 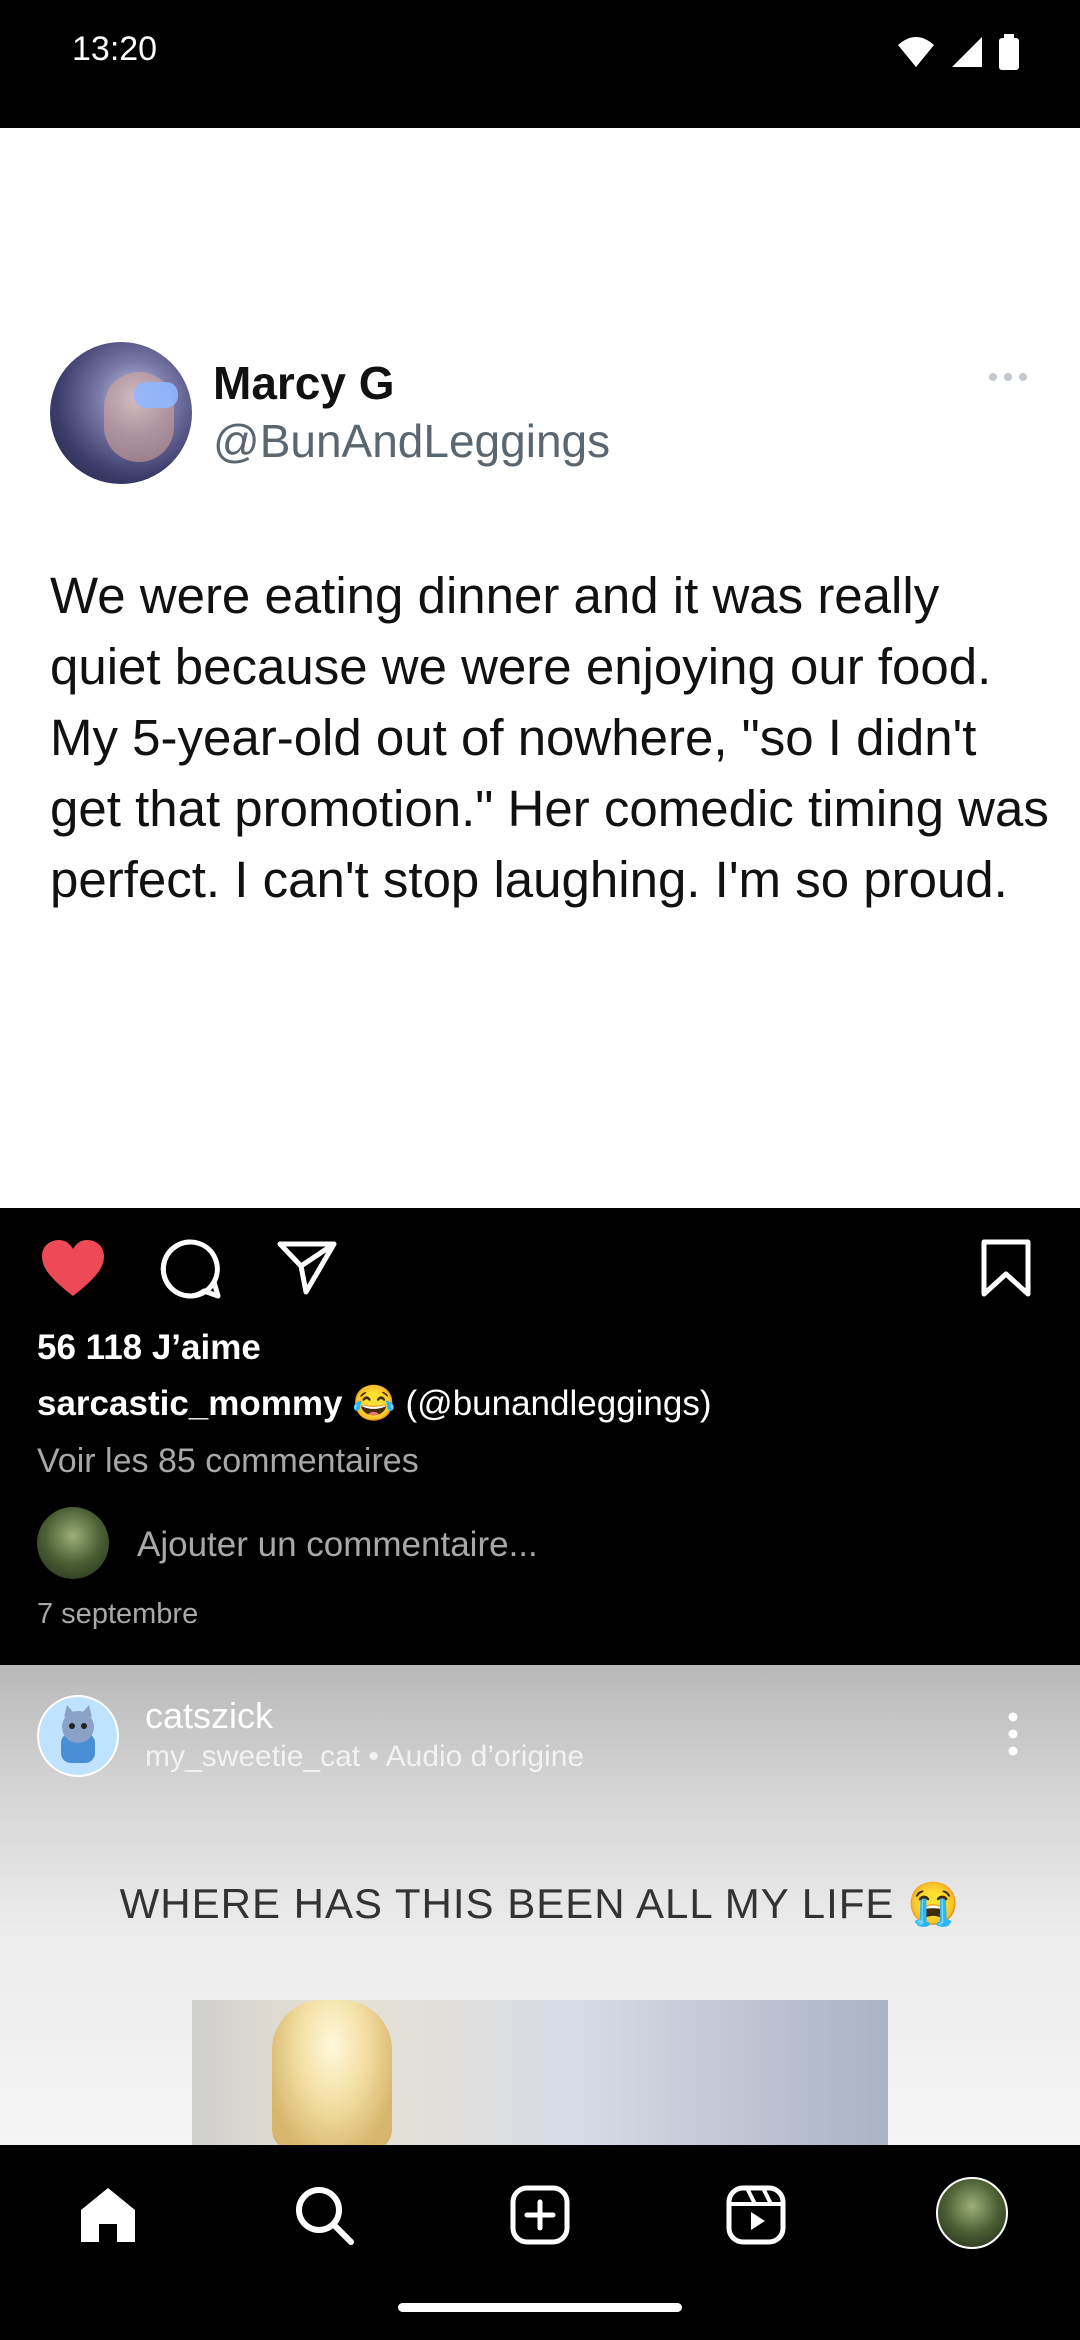 I want to click on comment-avatar, so click(x=73, y=1543).